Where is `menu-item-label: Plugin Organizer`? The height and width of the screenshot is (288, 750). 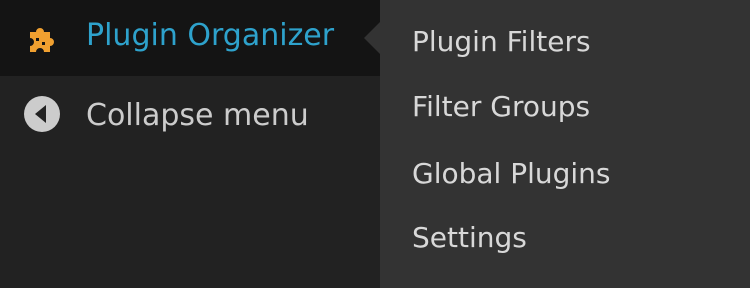 menu-item-label: Plugin Organizer is located at coordinates (210, 35).